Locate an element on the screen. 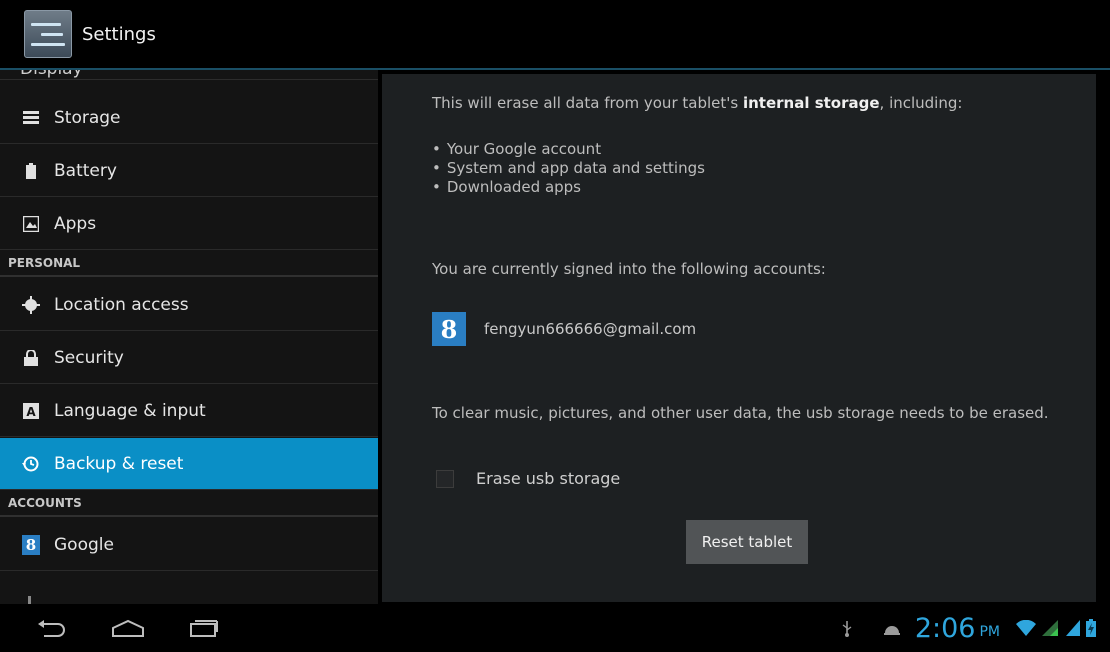 Image resolution: width=1110 pixels, height=652 pixels. sidebar-item-apps: Apps is located at coordinates (189, 224).